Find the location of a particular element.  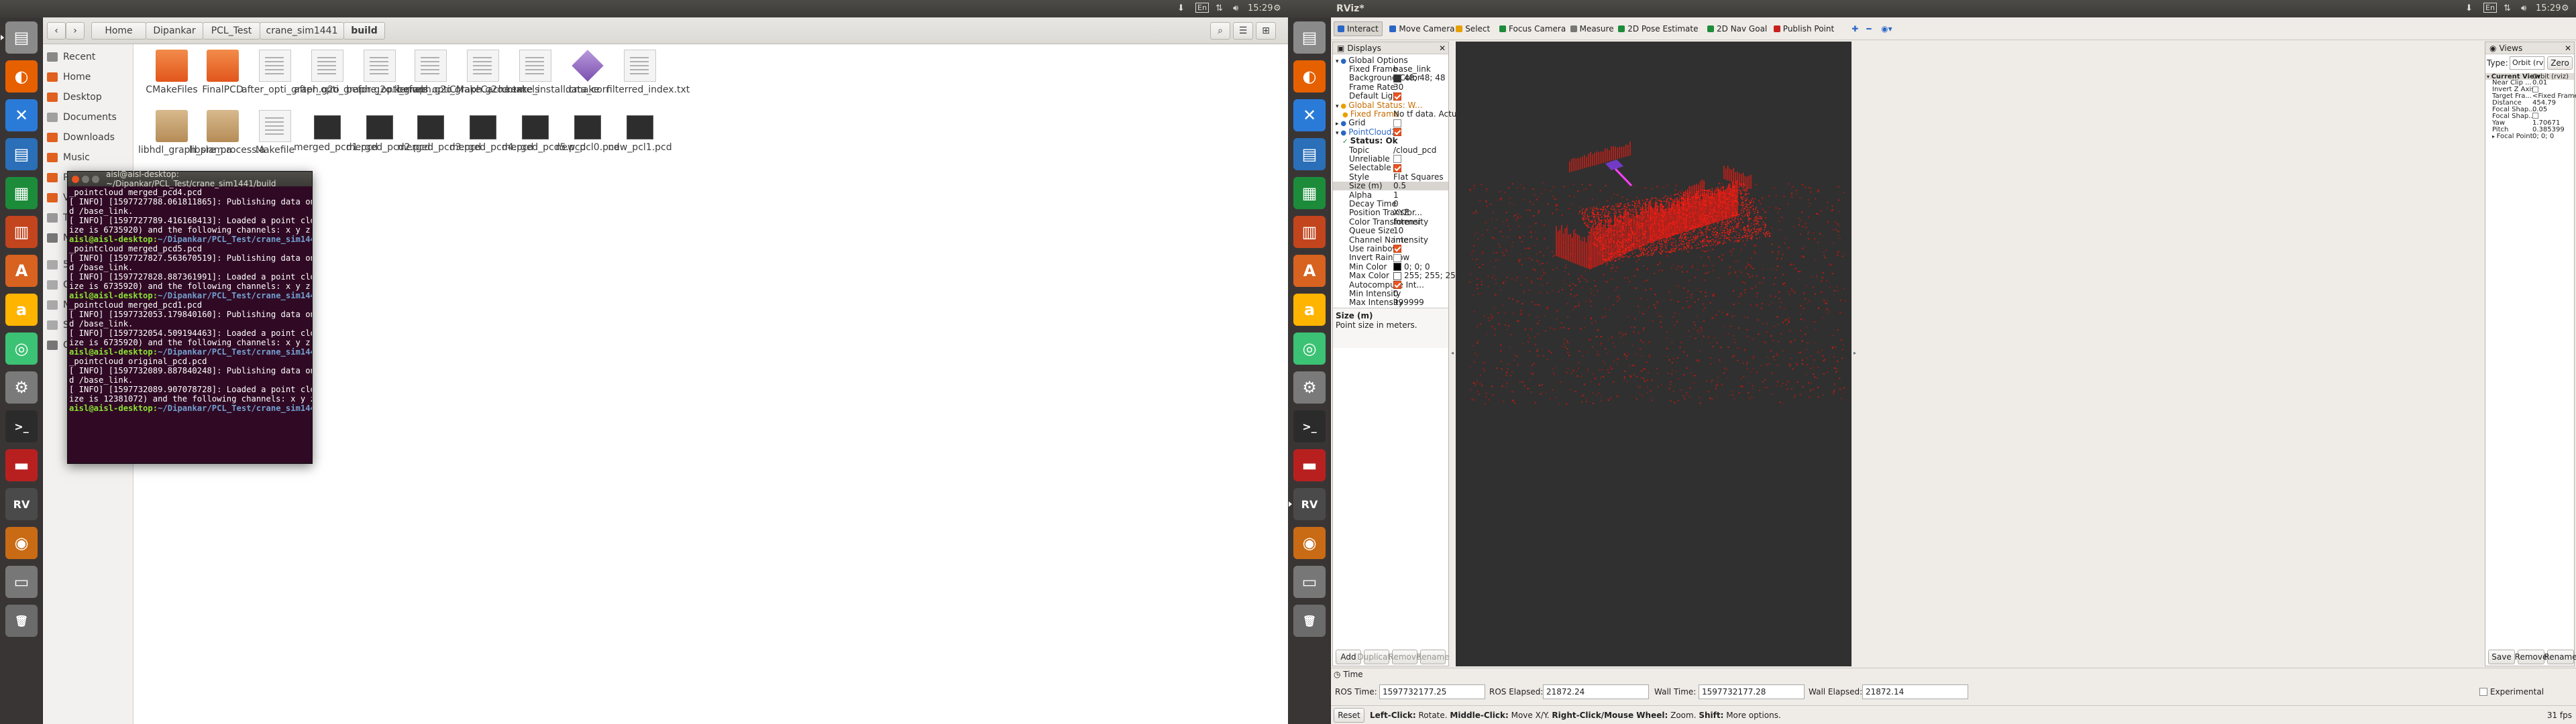

property-row: Max Intensity 999999 is located at coordinates (1390, 302).